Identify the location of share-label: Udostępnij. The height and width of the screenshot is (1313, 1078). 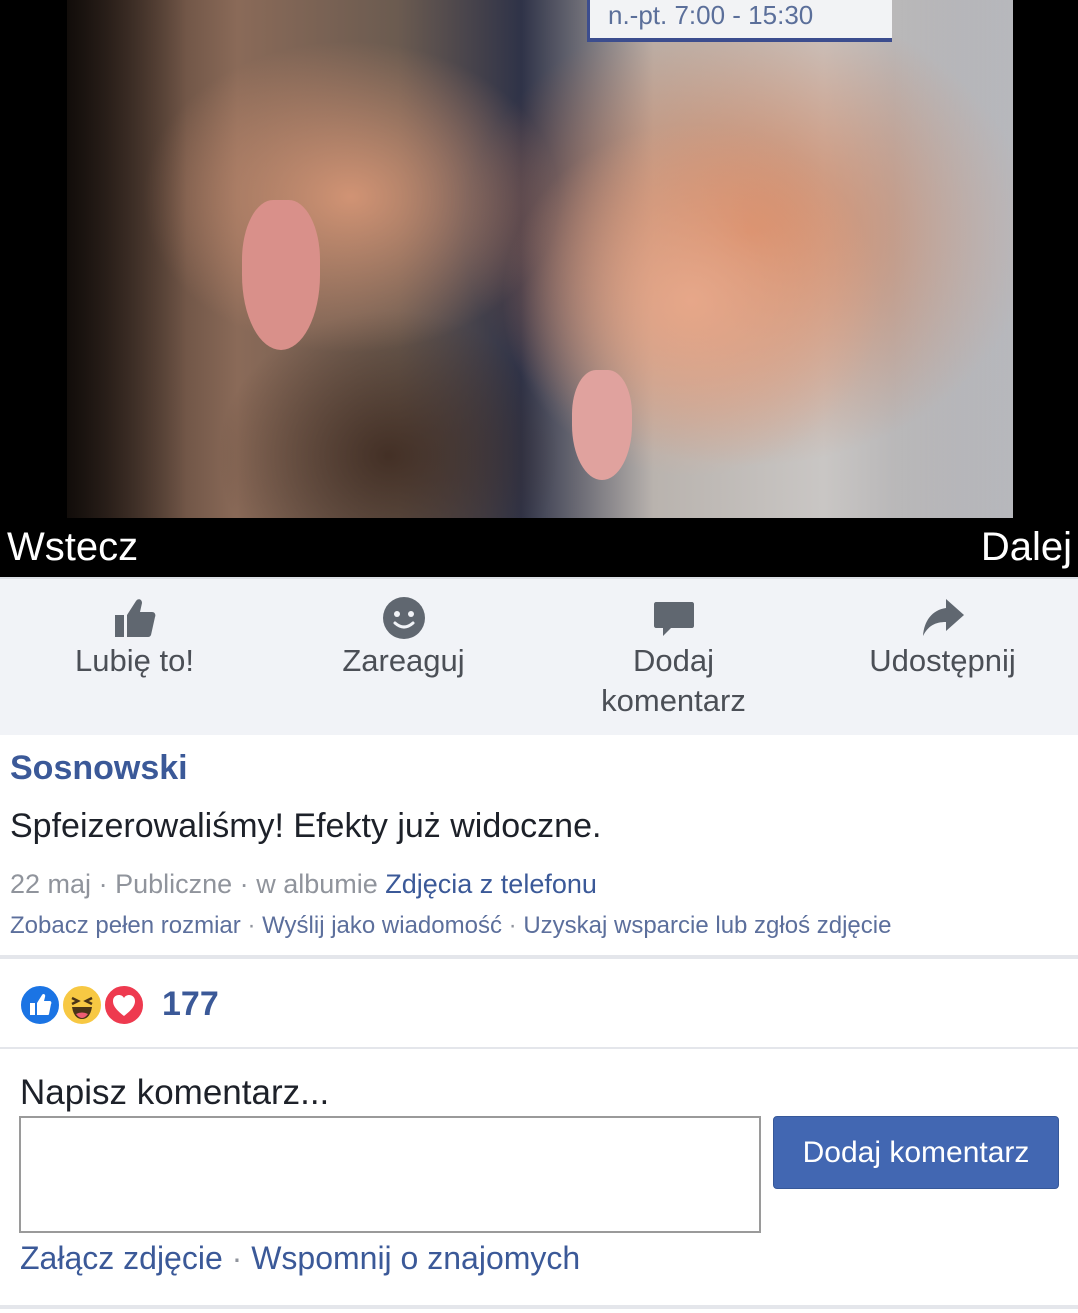
(942, 660).